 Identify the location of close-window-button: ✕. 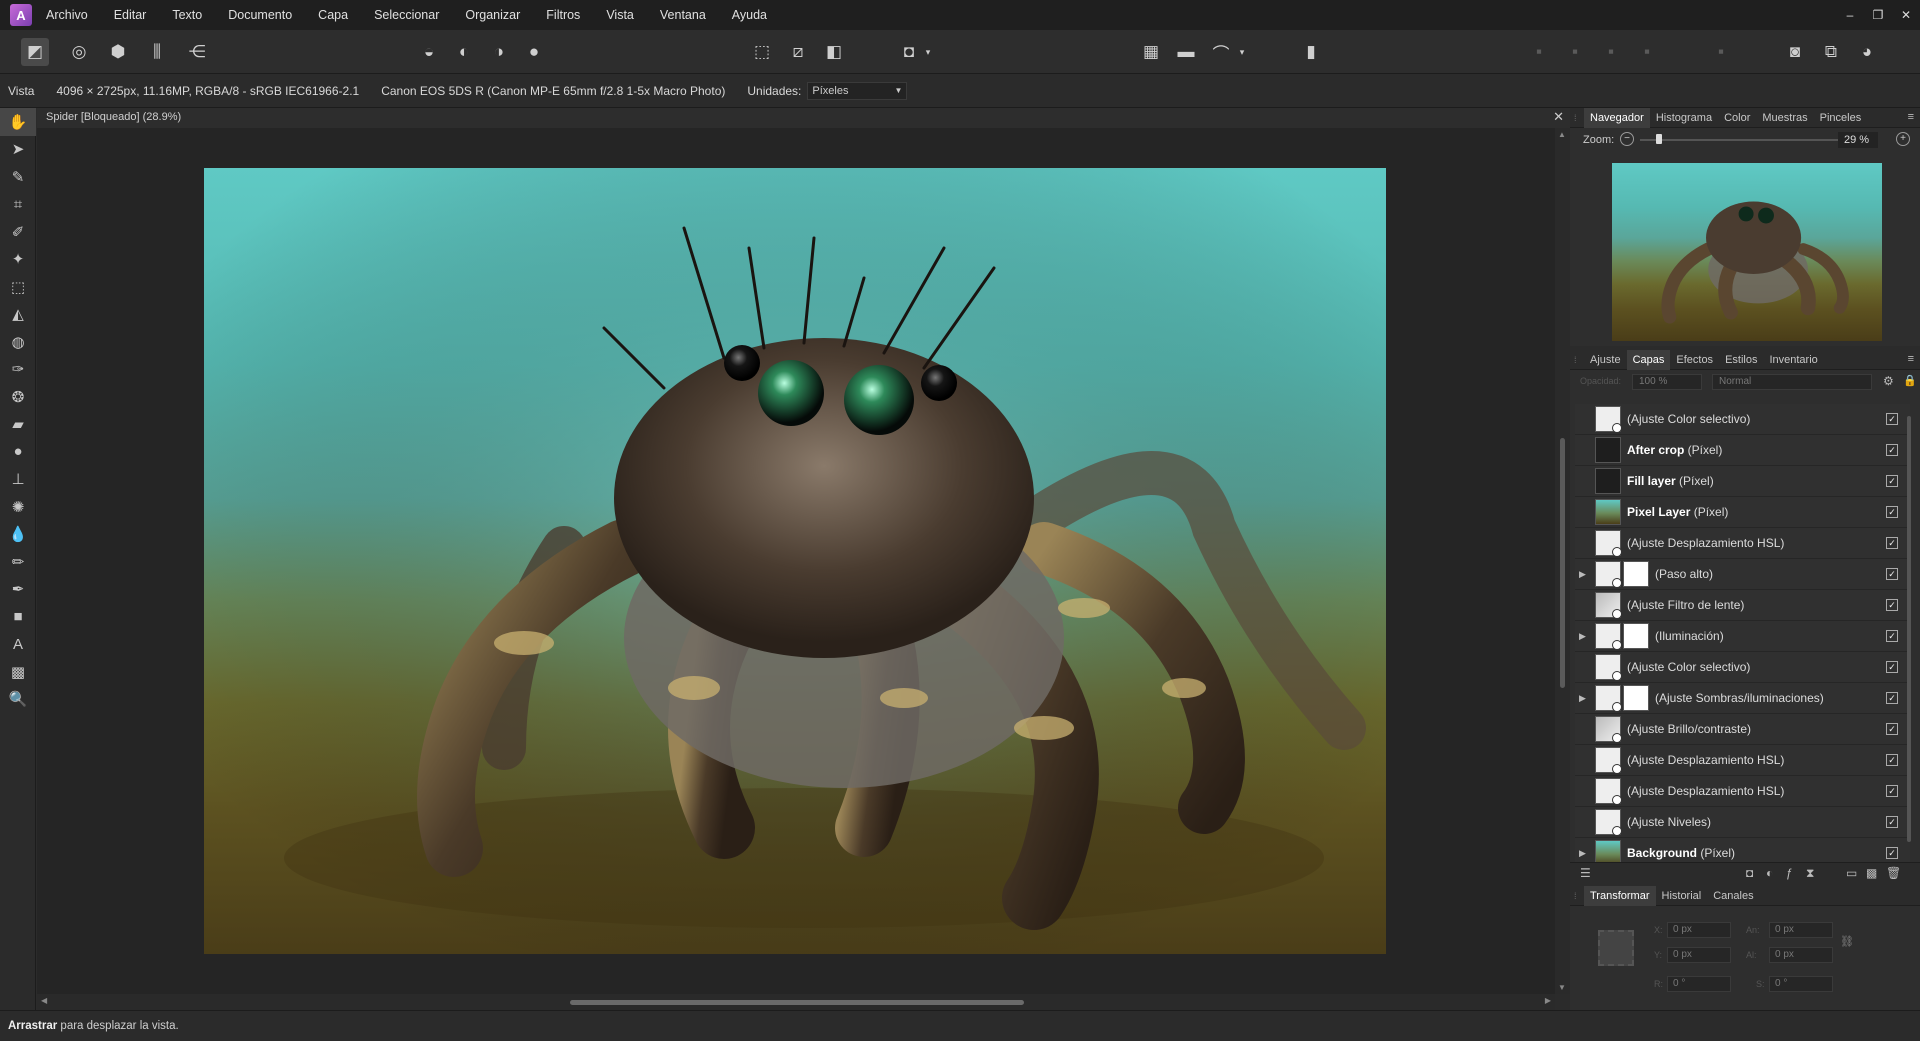
(1906, 15).